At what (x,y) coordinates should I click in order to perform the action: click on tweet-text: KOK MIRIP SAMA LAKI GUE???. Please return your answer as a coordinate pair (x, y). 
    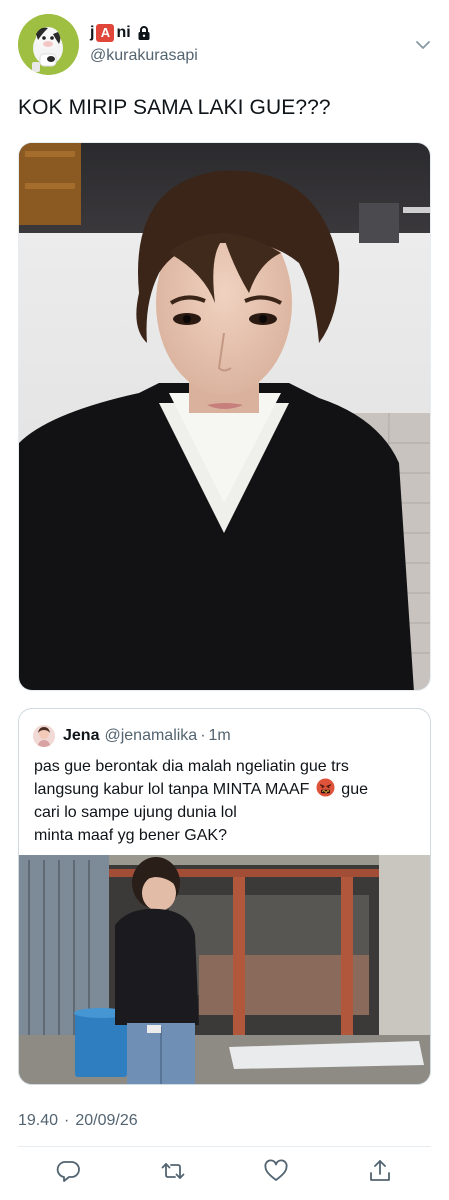
    Looking at the image, I should click on (174, 107).